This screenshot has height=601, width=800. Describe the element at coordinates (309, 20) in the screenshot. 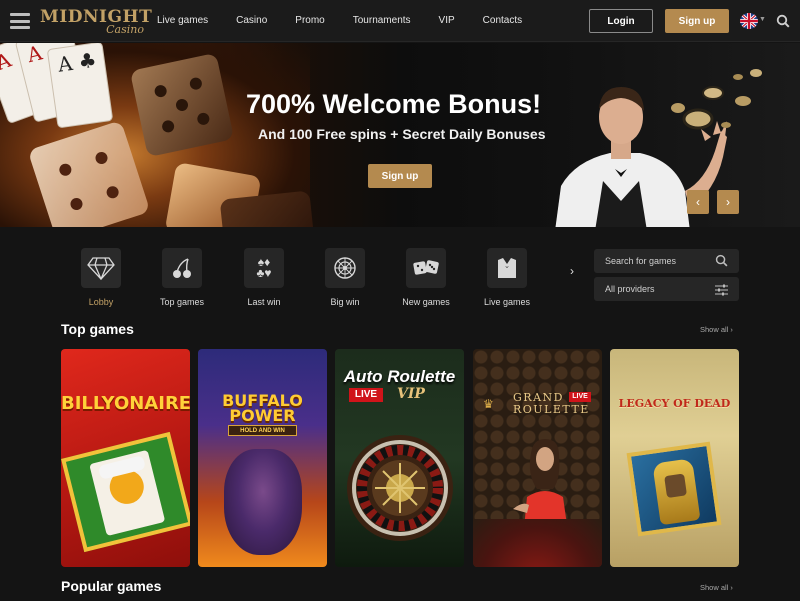

I see `nav-promo: Promo` at that location.